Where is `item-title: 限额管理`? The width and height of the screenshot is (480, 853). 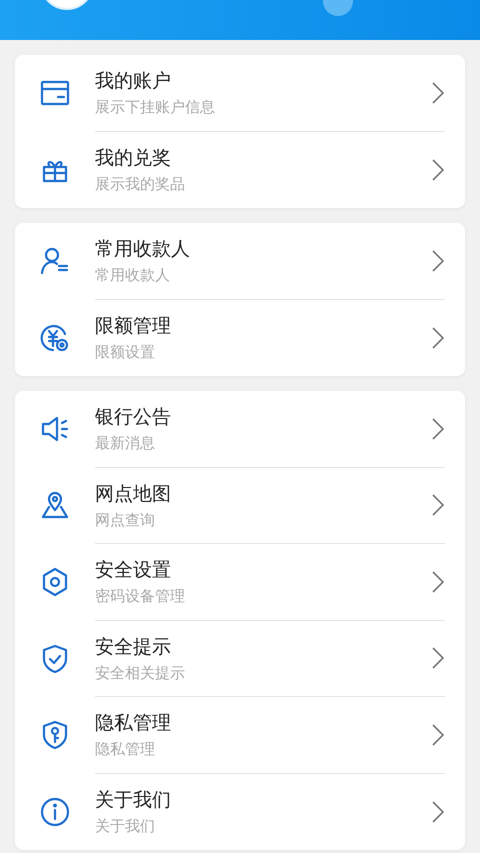
item-title: 限额管理 is located at coordinates (133, 327).